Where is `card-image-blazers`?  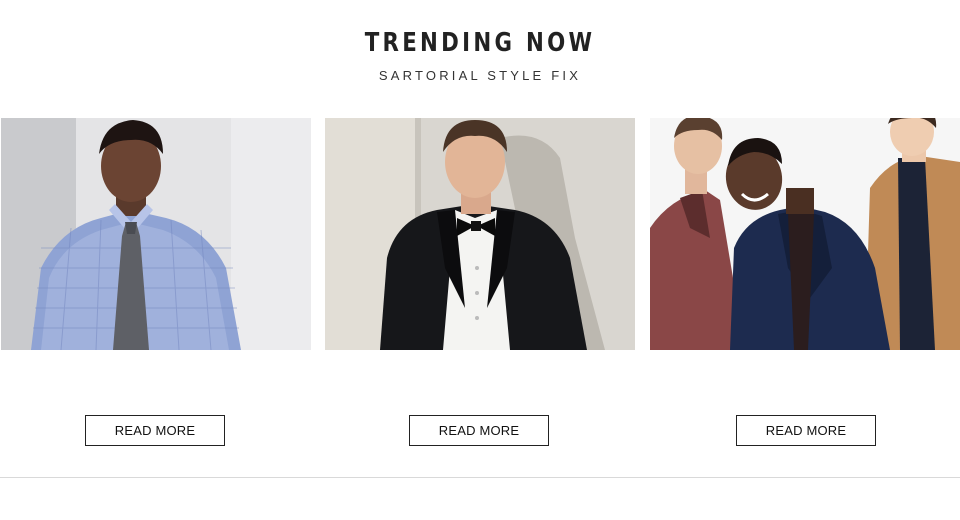 card-image-blazers is located at coordinates (805, 234).